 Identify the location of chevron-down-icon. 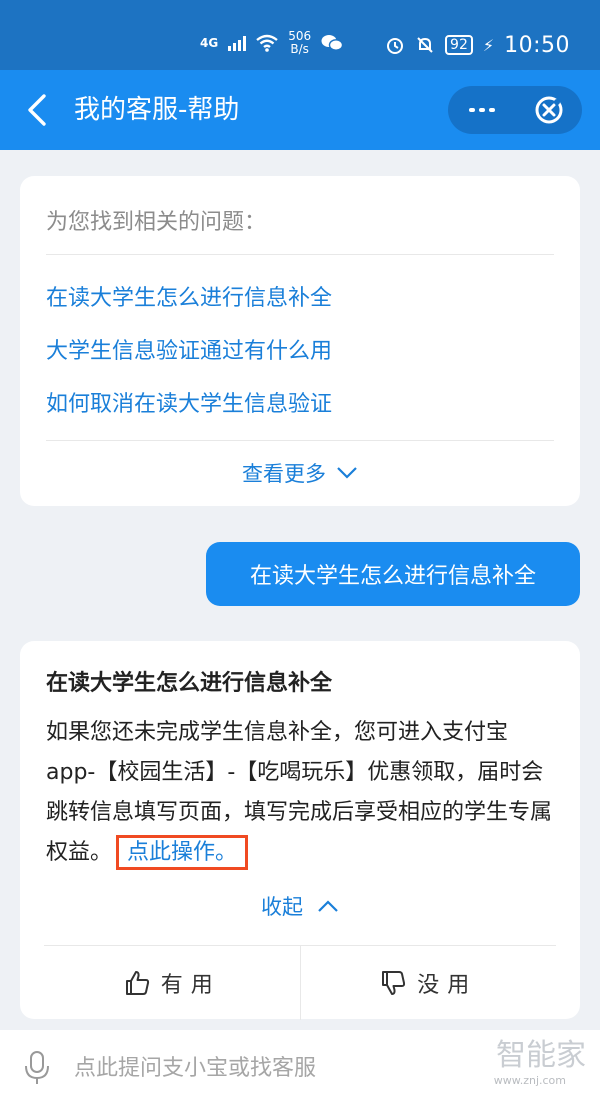
(347, 473).